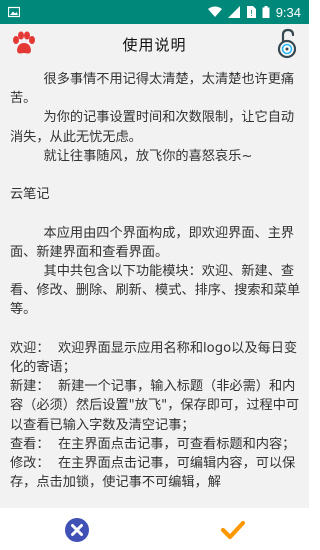 The image size is (320, 550). What do you see at coordinates (266, 12) in the screenshot?
I see `battery-icon` at bounding box center [266, 12].